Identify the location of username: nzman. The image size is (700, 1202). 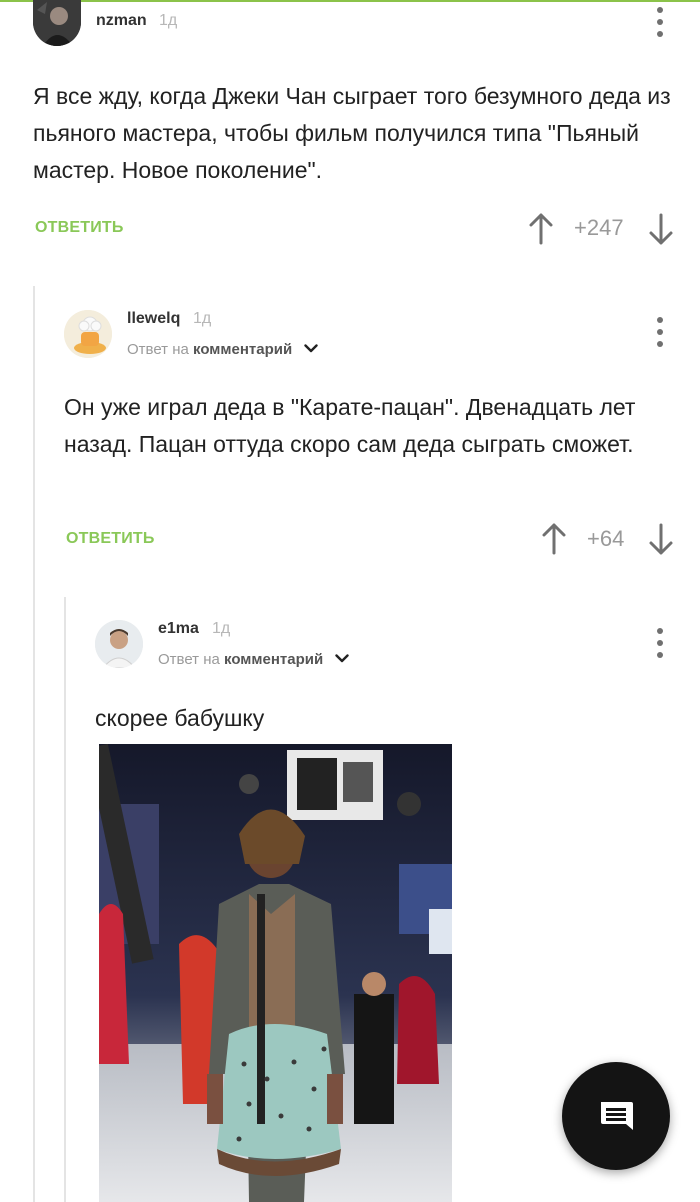
(121, 21).